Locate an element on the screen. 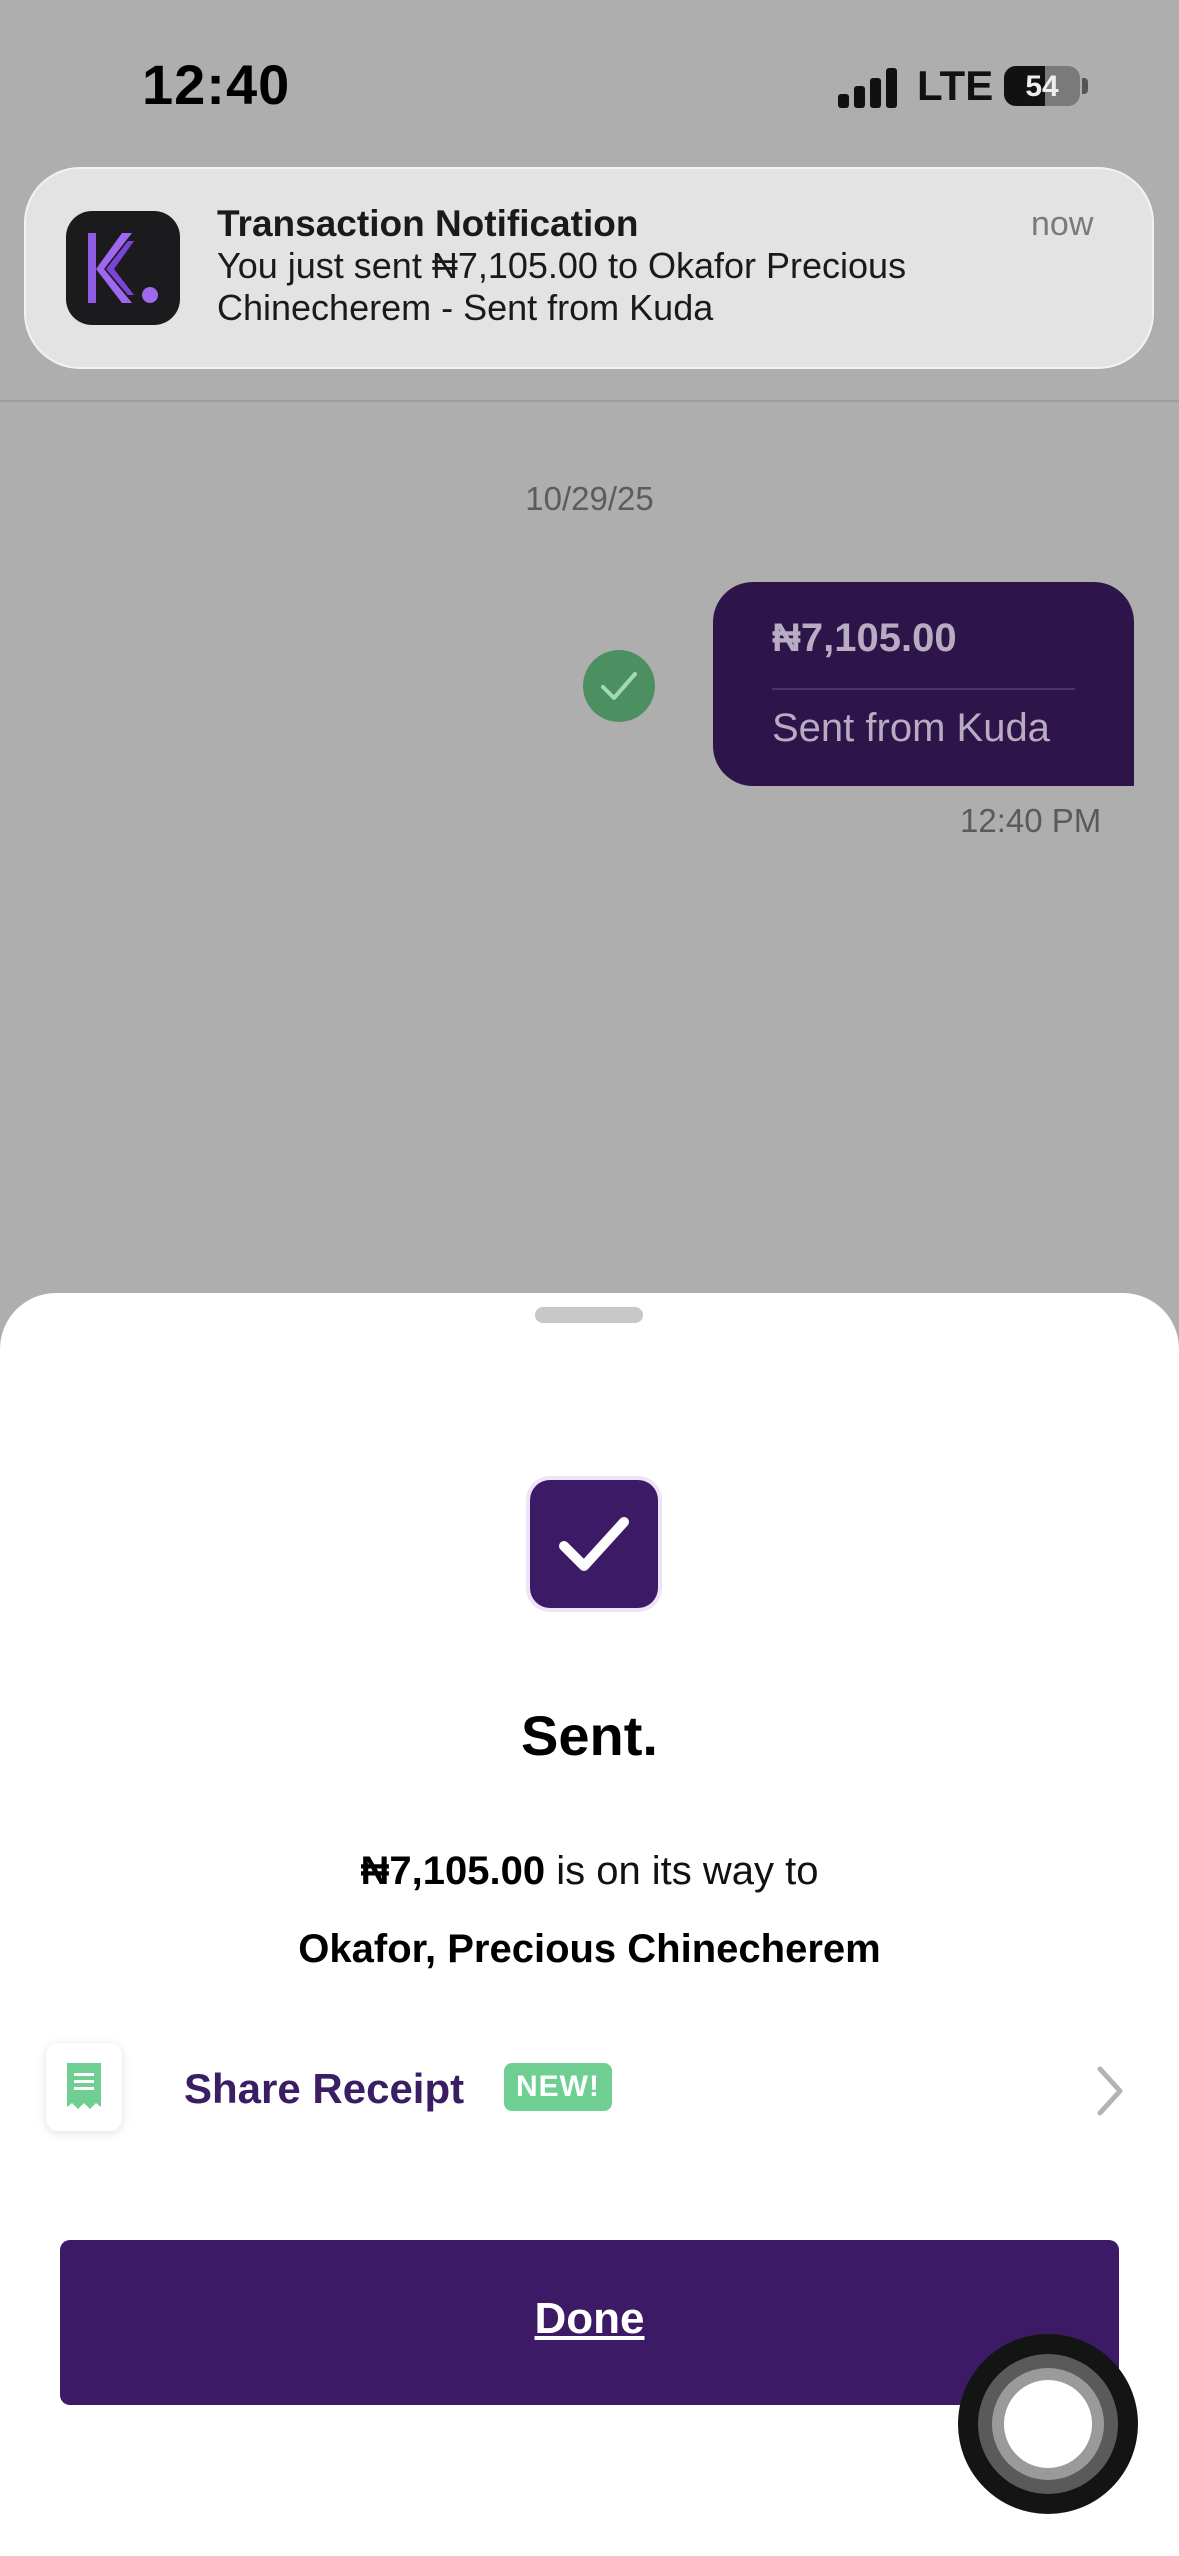  kuda-app-icon is located at coordinates (123, 268).